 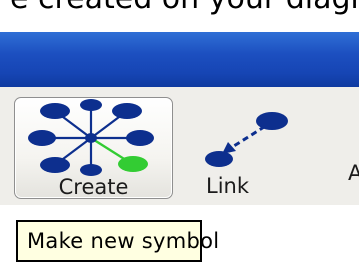 I want to click on link-button-label: Link, so click(x=228, y=186).